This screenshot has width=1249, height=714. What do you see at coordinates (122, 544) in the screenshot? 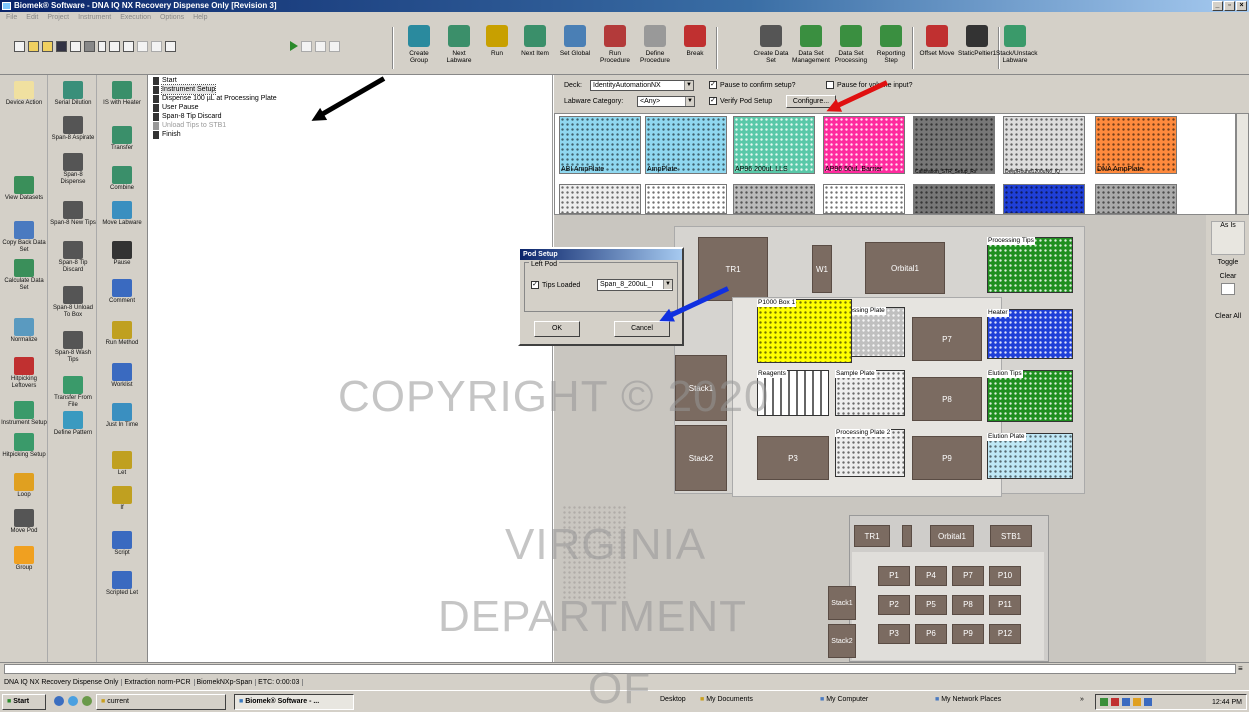
I see `palette-script: Script` at bounding box center [122, 544].